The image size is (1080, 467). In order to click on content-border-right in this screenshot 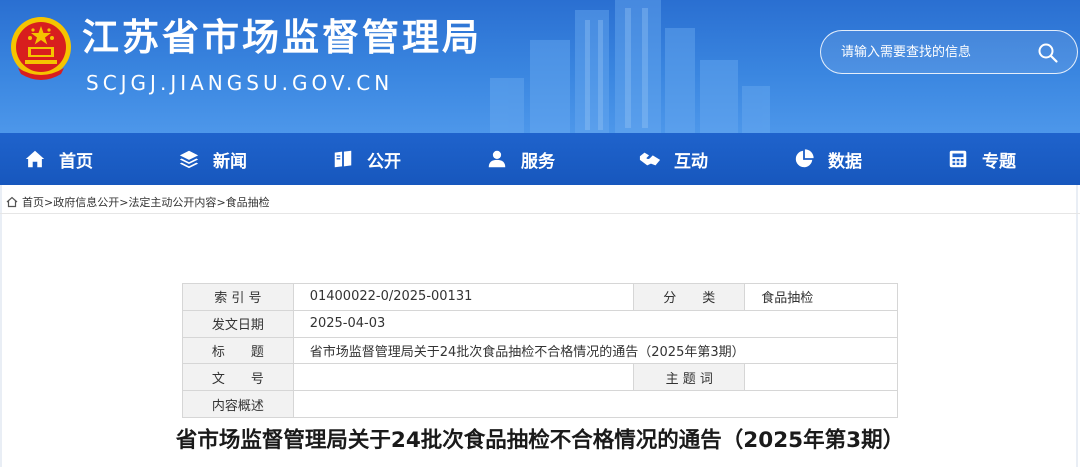, I will do `click(1077, 326)`.